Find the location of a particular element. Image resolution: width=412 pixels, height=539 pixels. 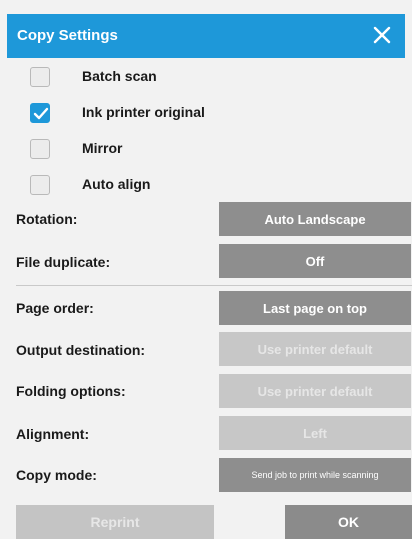

option-ink-printer-original: Ink printer original is located at coordinates (117, 113).